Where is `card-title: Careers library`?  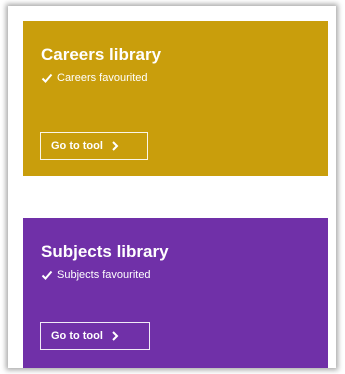
card-title: Careers library is located at coordinates (101, 54).